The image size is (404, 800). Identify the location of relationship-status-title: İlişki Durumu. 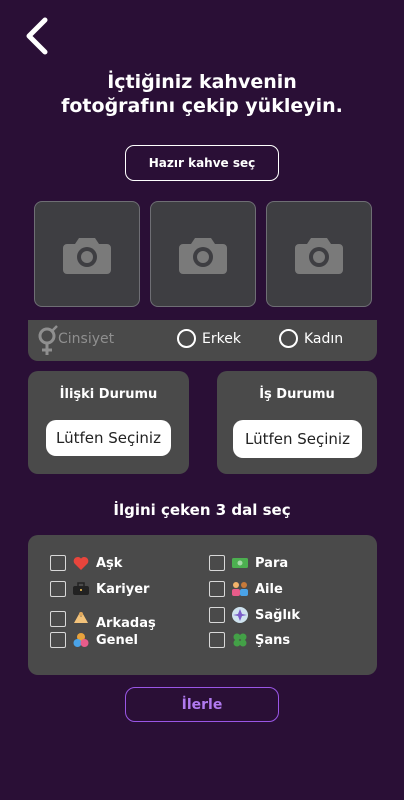
(108, 394).